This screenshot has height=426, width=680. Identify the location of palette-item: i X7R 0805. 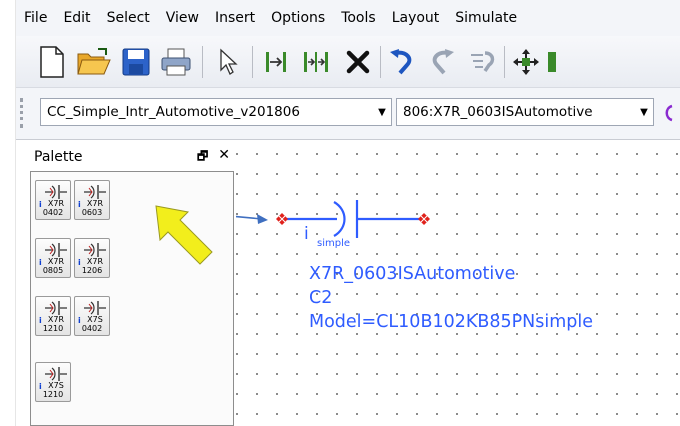
(53, 258).